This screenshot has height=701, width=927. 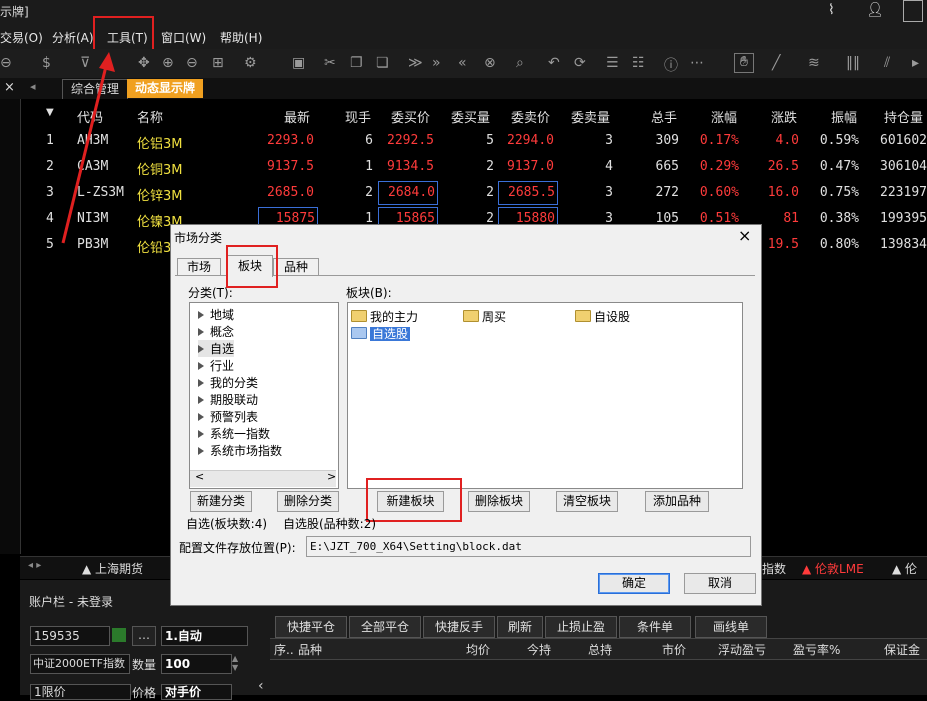 I want to click on cell-bid: 2292.5, so click(x=406, y=140).